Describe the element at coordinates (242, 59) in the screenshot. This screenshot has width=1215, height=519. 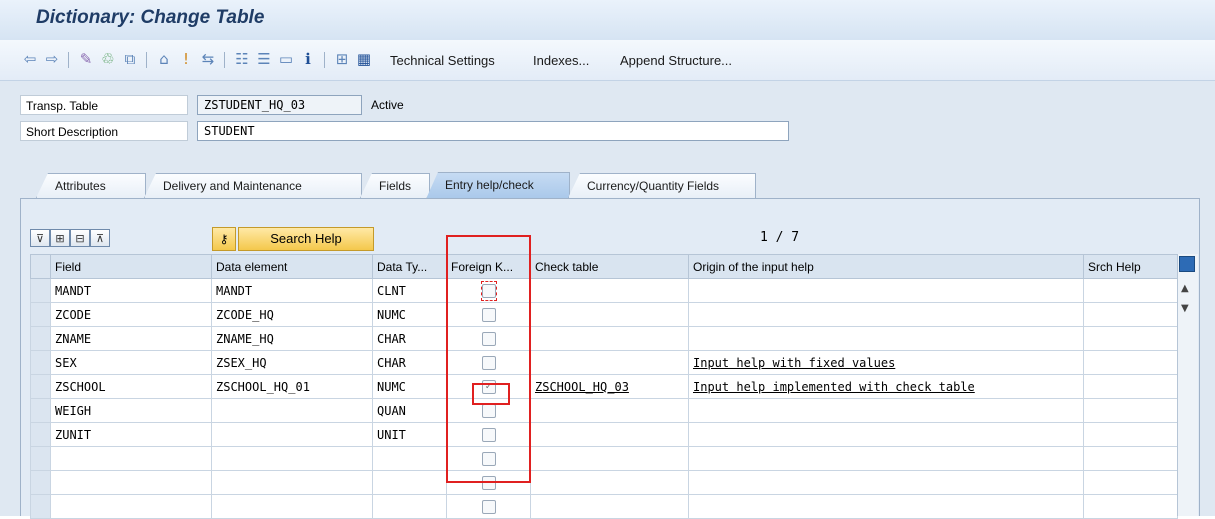
I see `hierarchy-icon: ☷` at that location.